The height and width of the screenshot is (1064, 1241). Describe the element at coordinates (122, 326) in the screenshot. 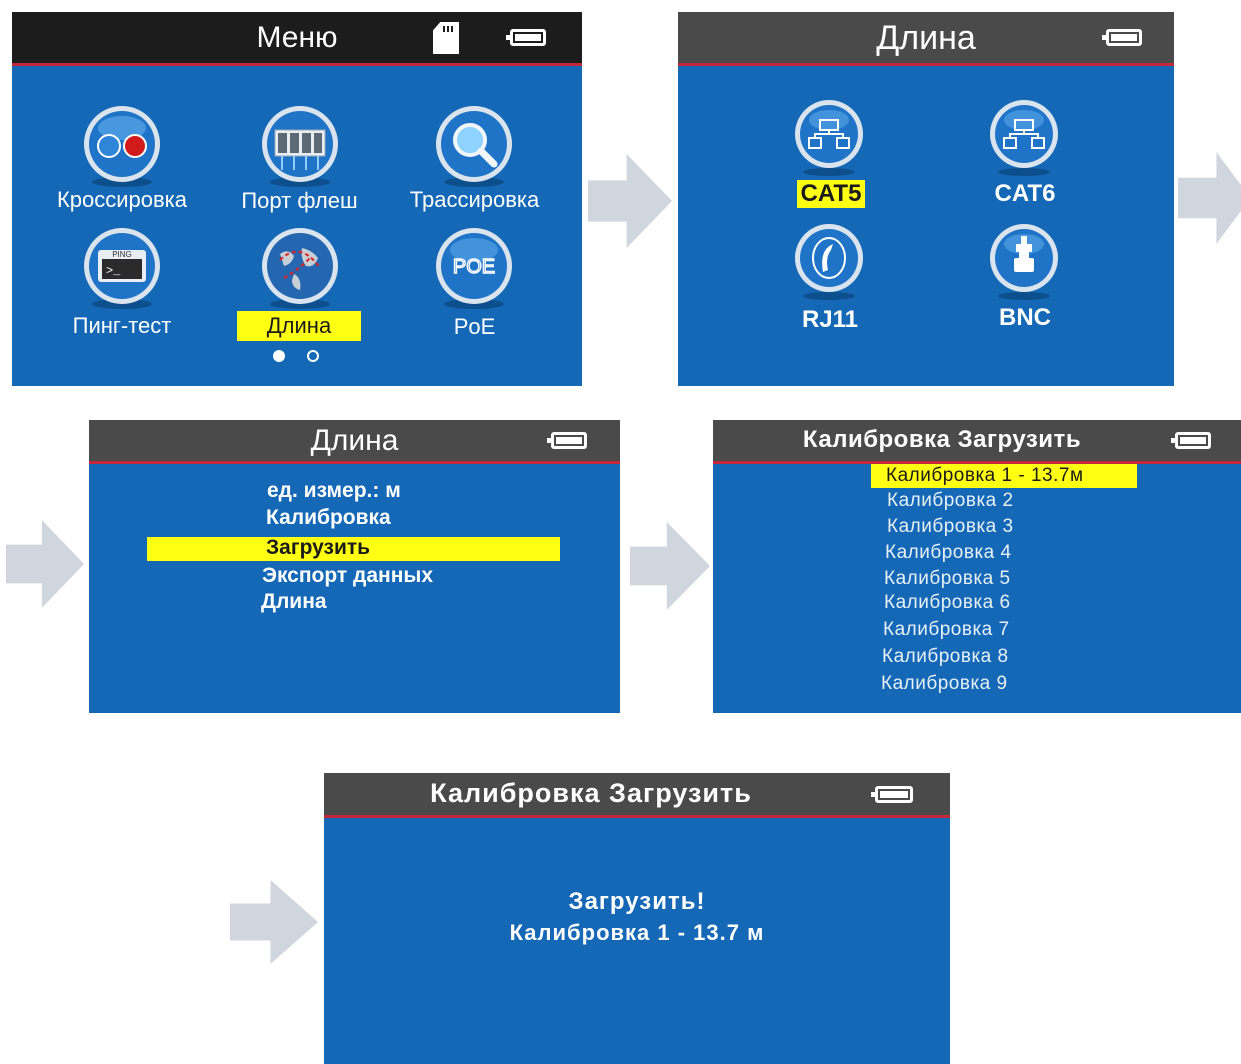

I see `menu-item-ping-label: Пинг-тест` at that location.